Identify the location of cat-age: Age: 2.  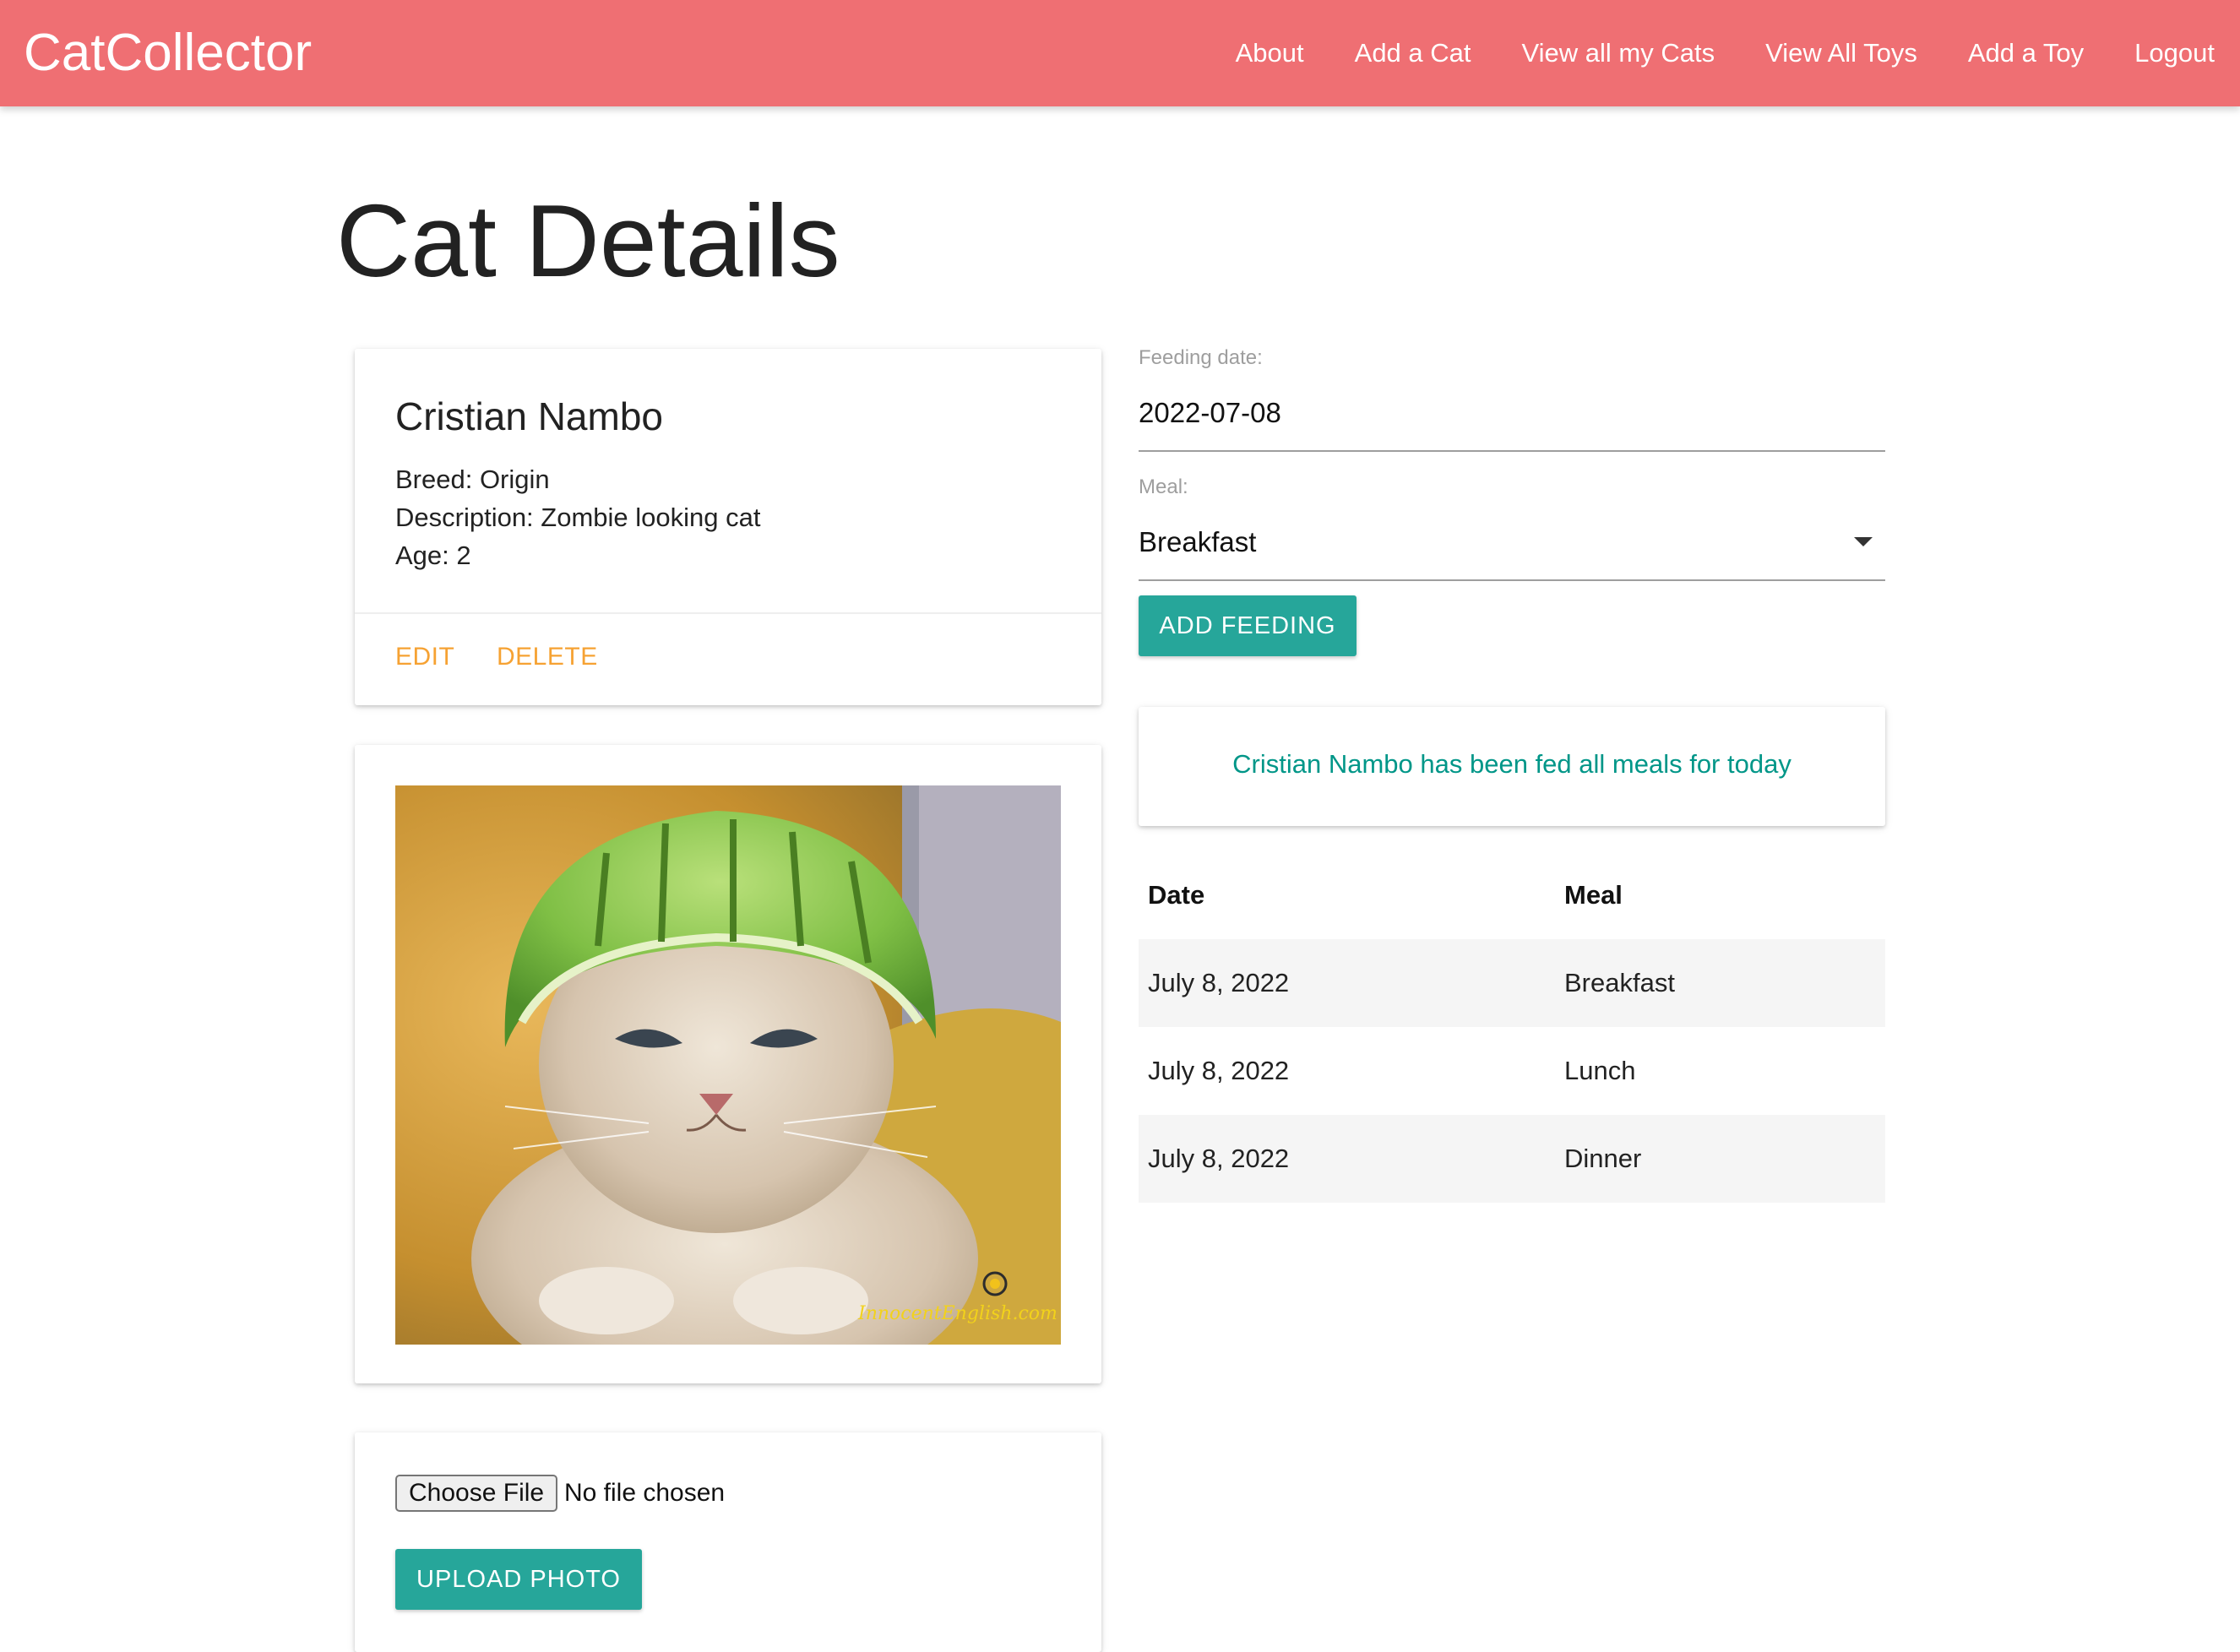
(433, 555).